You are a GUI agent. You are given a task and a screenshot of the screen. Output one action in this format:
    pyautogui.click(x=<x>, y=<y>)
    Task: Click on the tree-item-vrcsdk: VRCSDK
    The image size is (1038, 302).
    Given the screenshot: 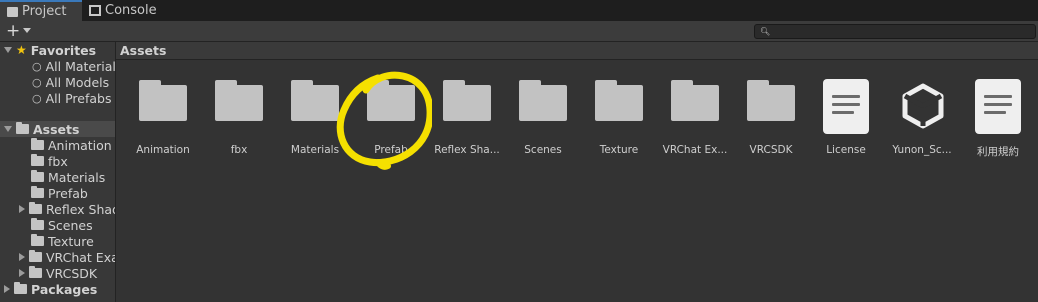 What is the action you would take?
    pyautogui.click(x=58, y=273)
    